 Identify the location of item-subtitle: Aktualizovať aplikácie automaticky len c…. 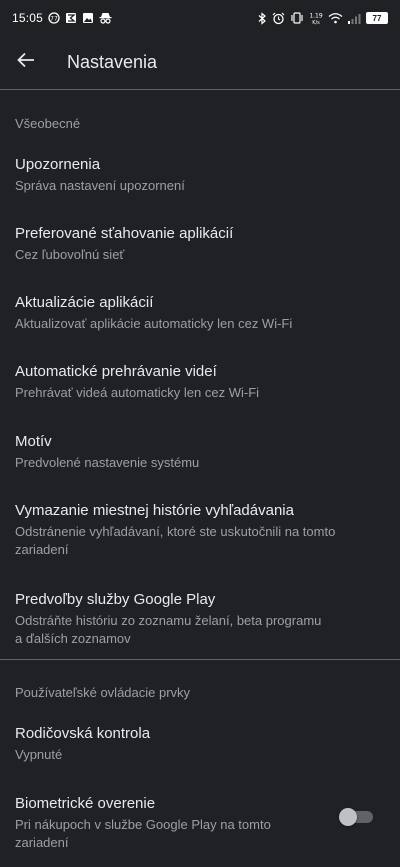
(154, 323).